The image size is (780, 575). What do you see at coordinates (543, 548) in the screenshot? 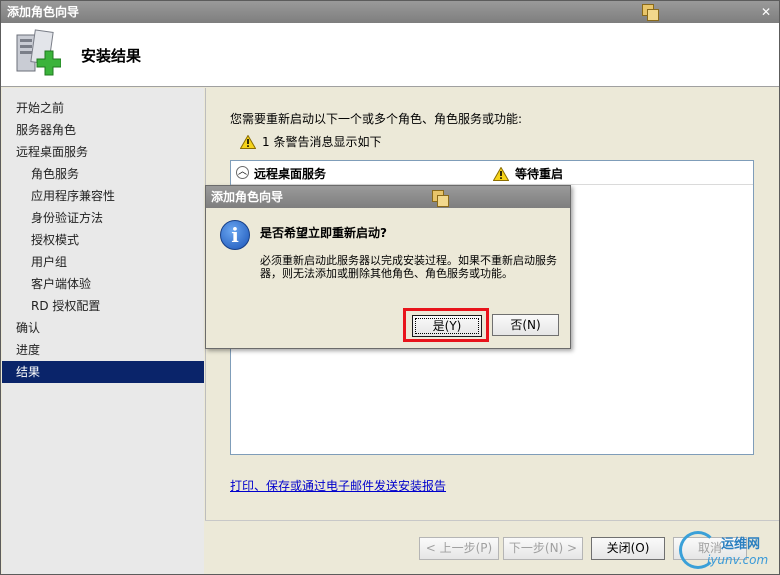
I see `next-button: 下一步(N) >` at bounding box center [543, 548].